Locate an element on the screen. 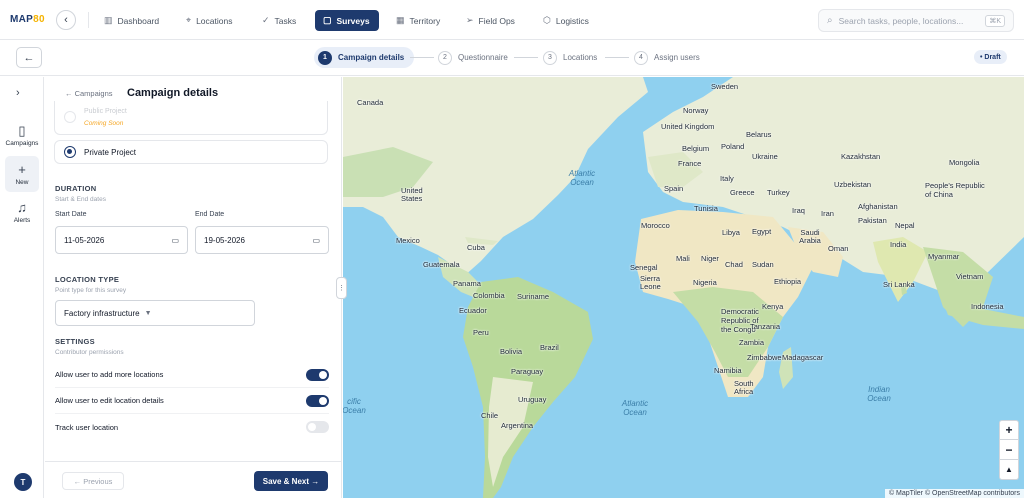 This screenshot has height=498, width=1024. step-campaign-details: 1 Campaign details is located at coordinates (364, 57).